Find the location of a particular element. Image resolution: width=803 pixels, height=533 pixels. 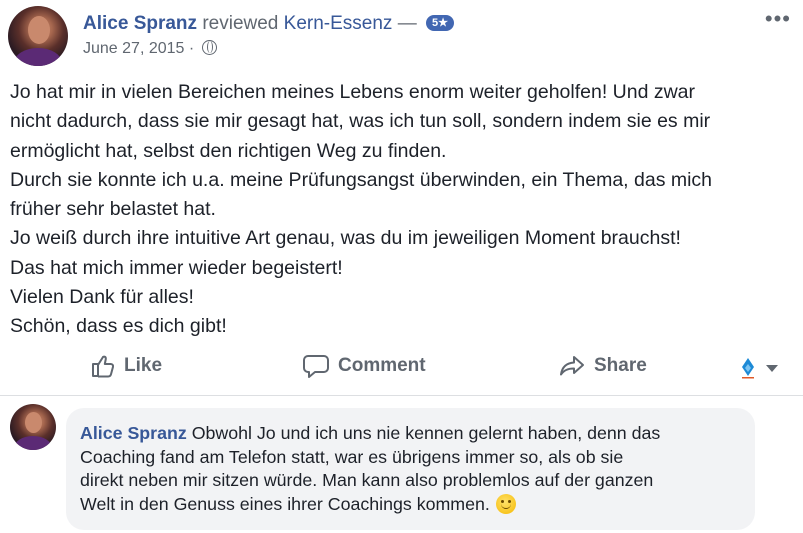

author-name-link: Alice Spranz is located at coordinates (140, 23).